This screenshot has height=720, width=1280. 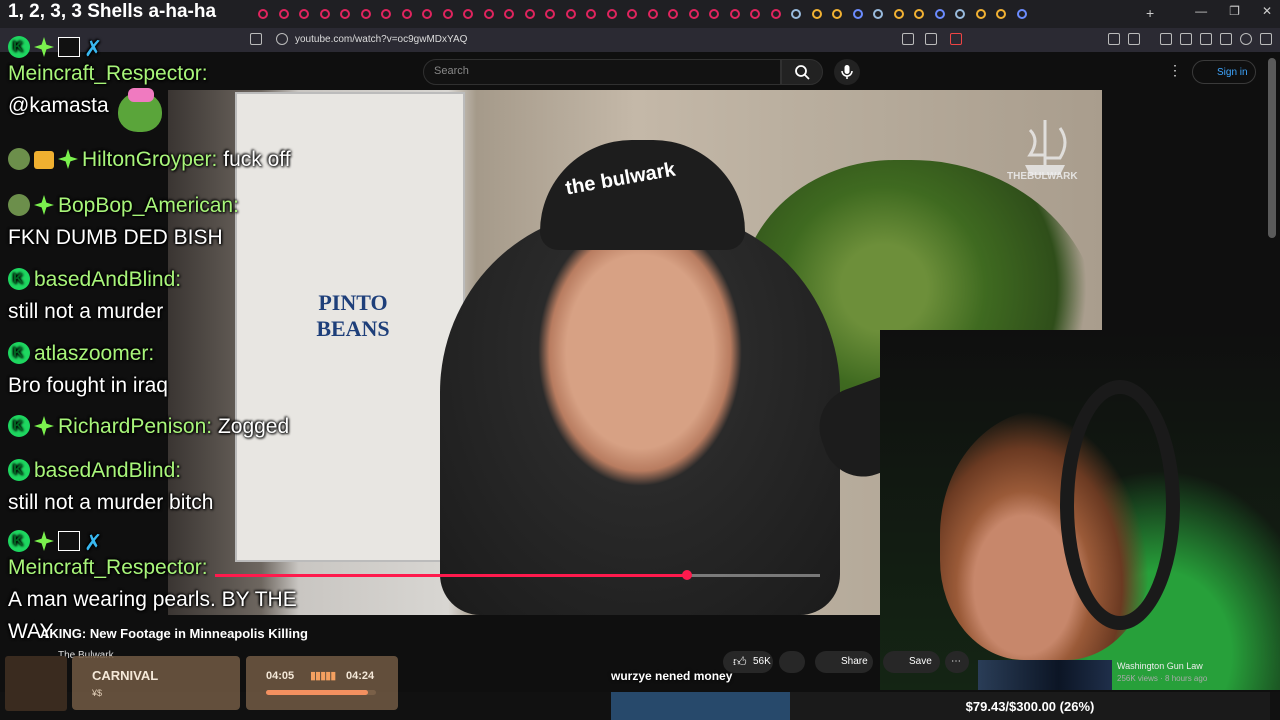 I want to click on voice-search-button, so click(x=847, y=72).